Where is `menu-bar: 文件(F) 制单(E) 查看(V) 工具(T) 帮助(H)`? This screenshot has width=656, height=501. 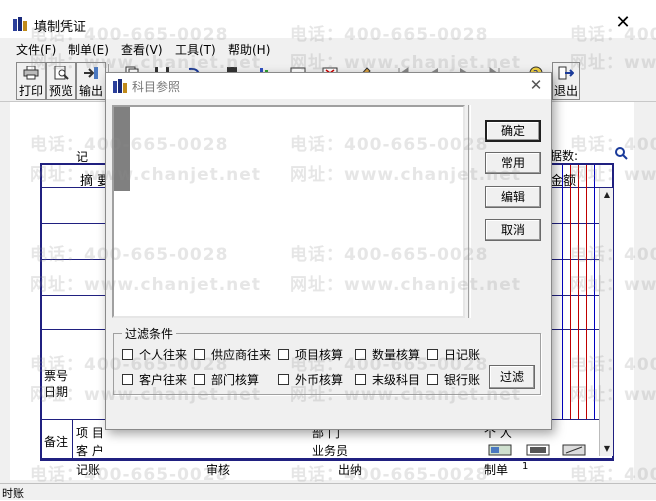
menu-bar: 文件(F) 制单(E) 查看(V) 工具(T) 帮助(H) is located at coordinates (328, 49).